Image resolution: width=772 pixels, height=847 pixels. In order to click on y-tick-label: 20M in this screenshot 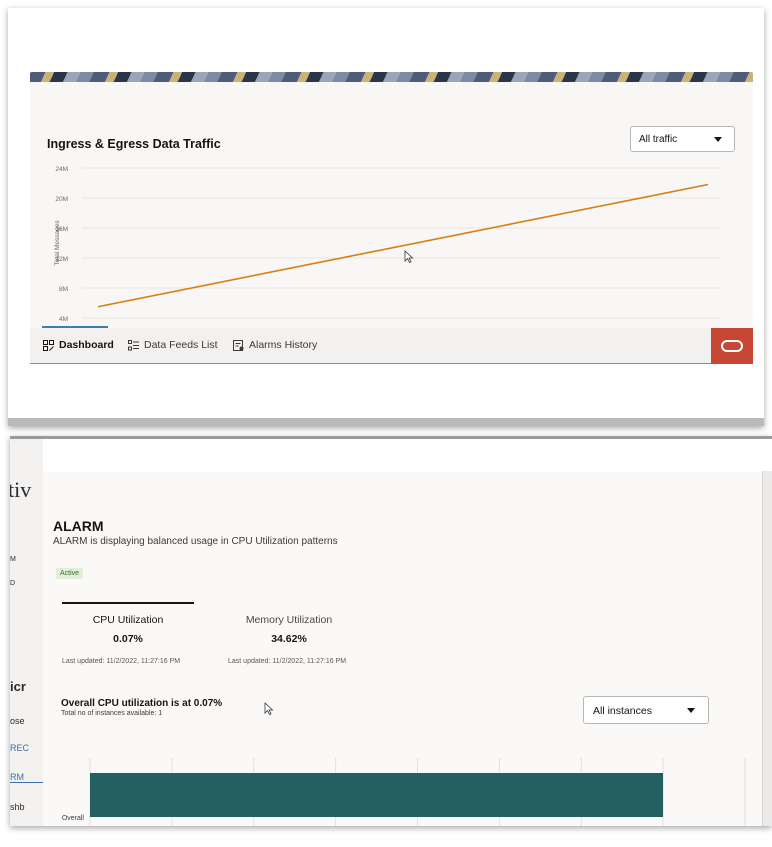, I will do `click(61, 199)`.